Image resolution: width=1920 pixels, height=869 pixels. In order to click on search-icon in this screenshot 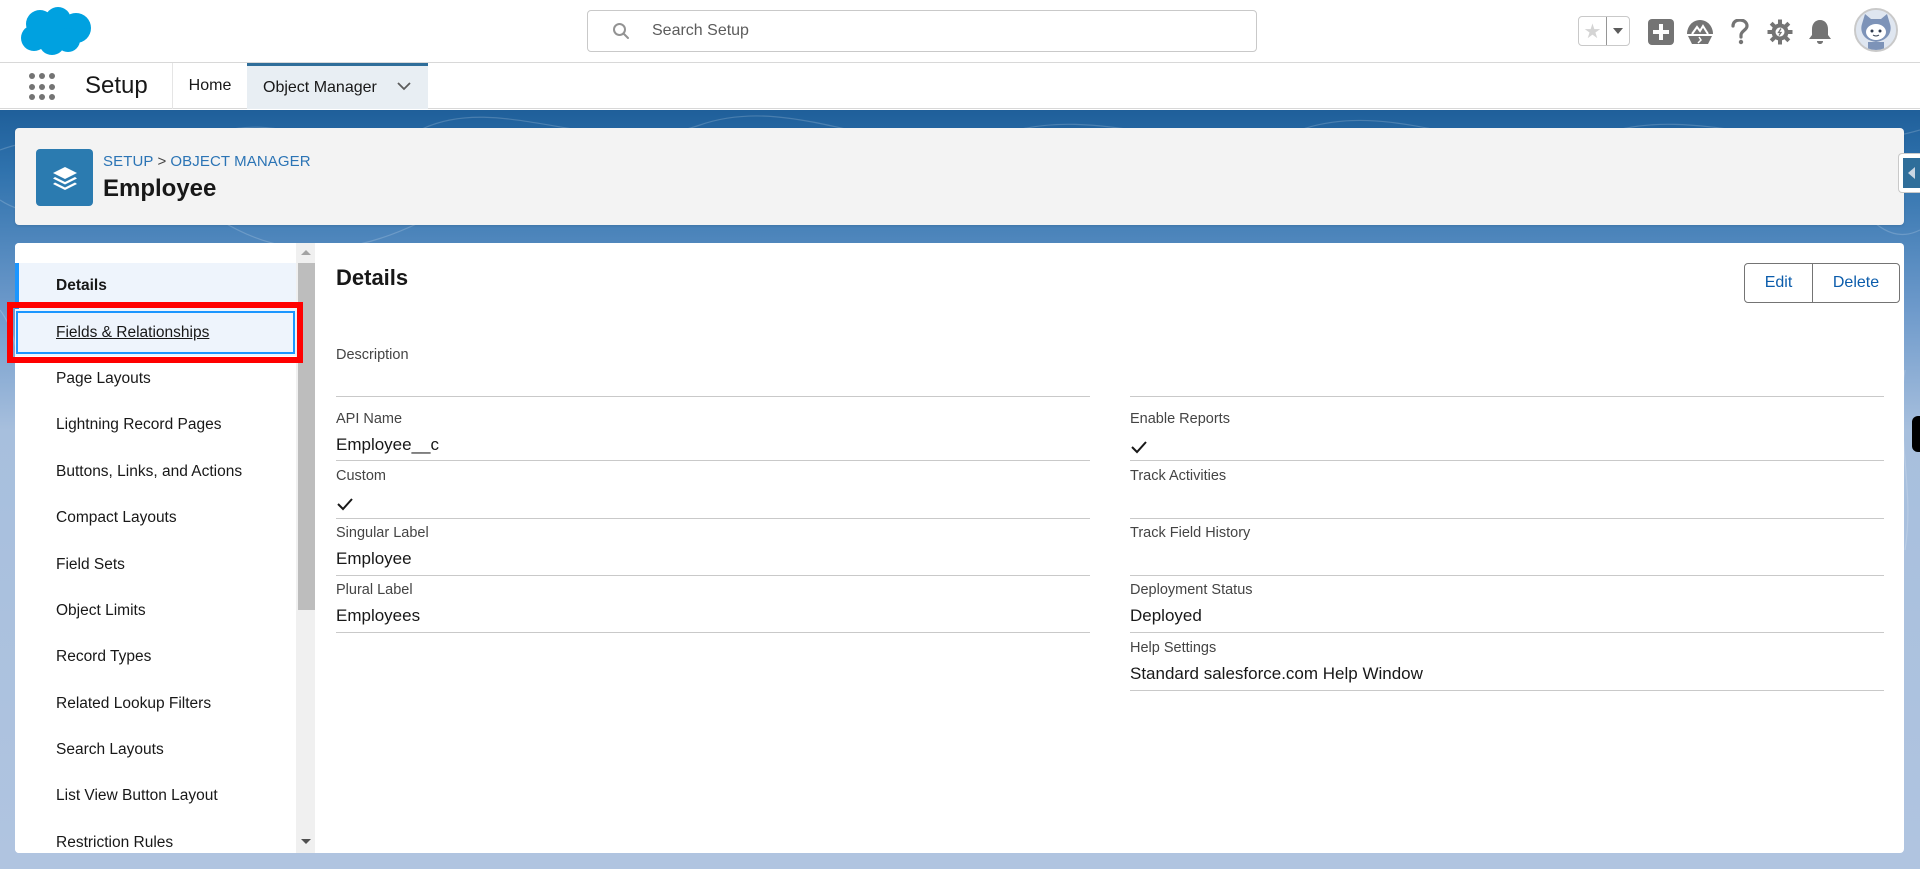, I will do `click(621, 31)`.